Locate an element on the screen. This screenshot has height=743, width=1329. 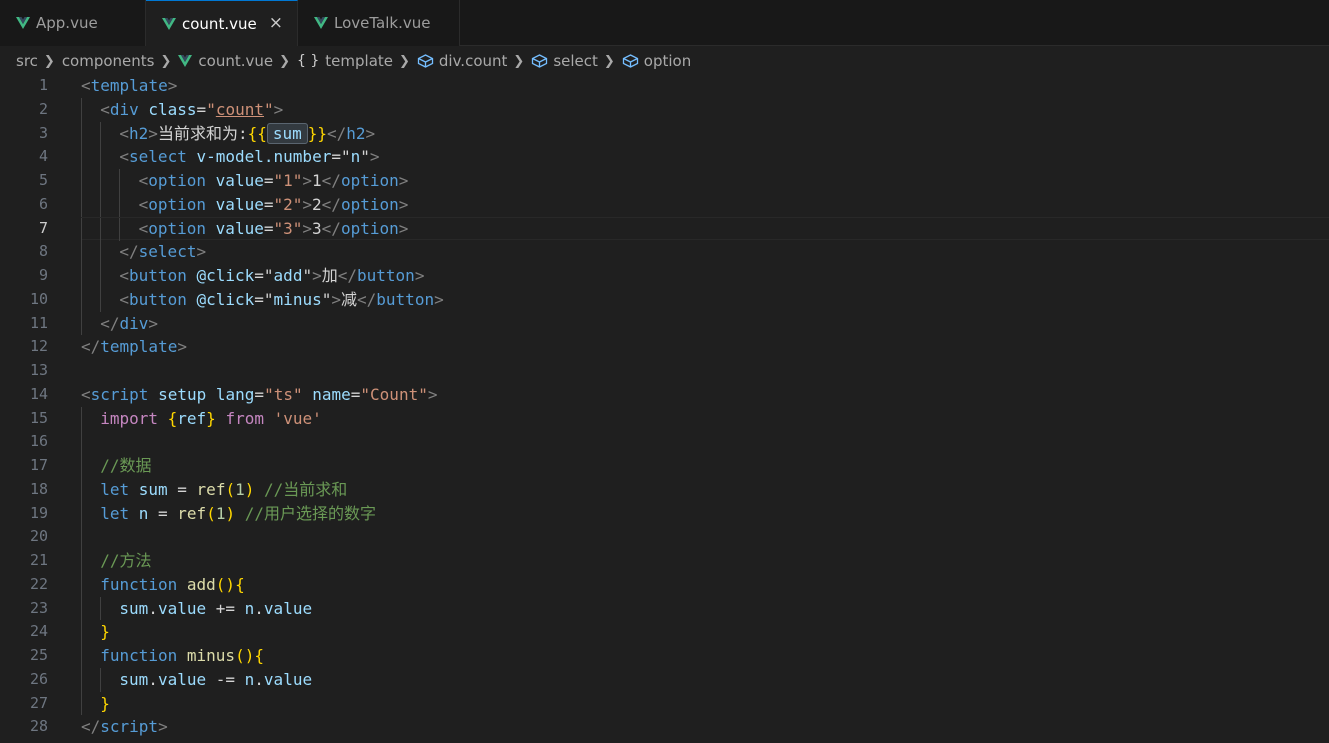
close-icon: × is located at coordinates (276, 23).